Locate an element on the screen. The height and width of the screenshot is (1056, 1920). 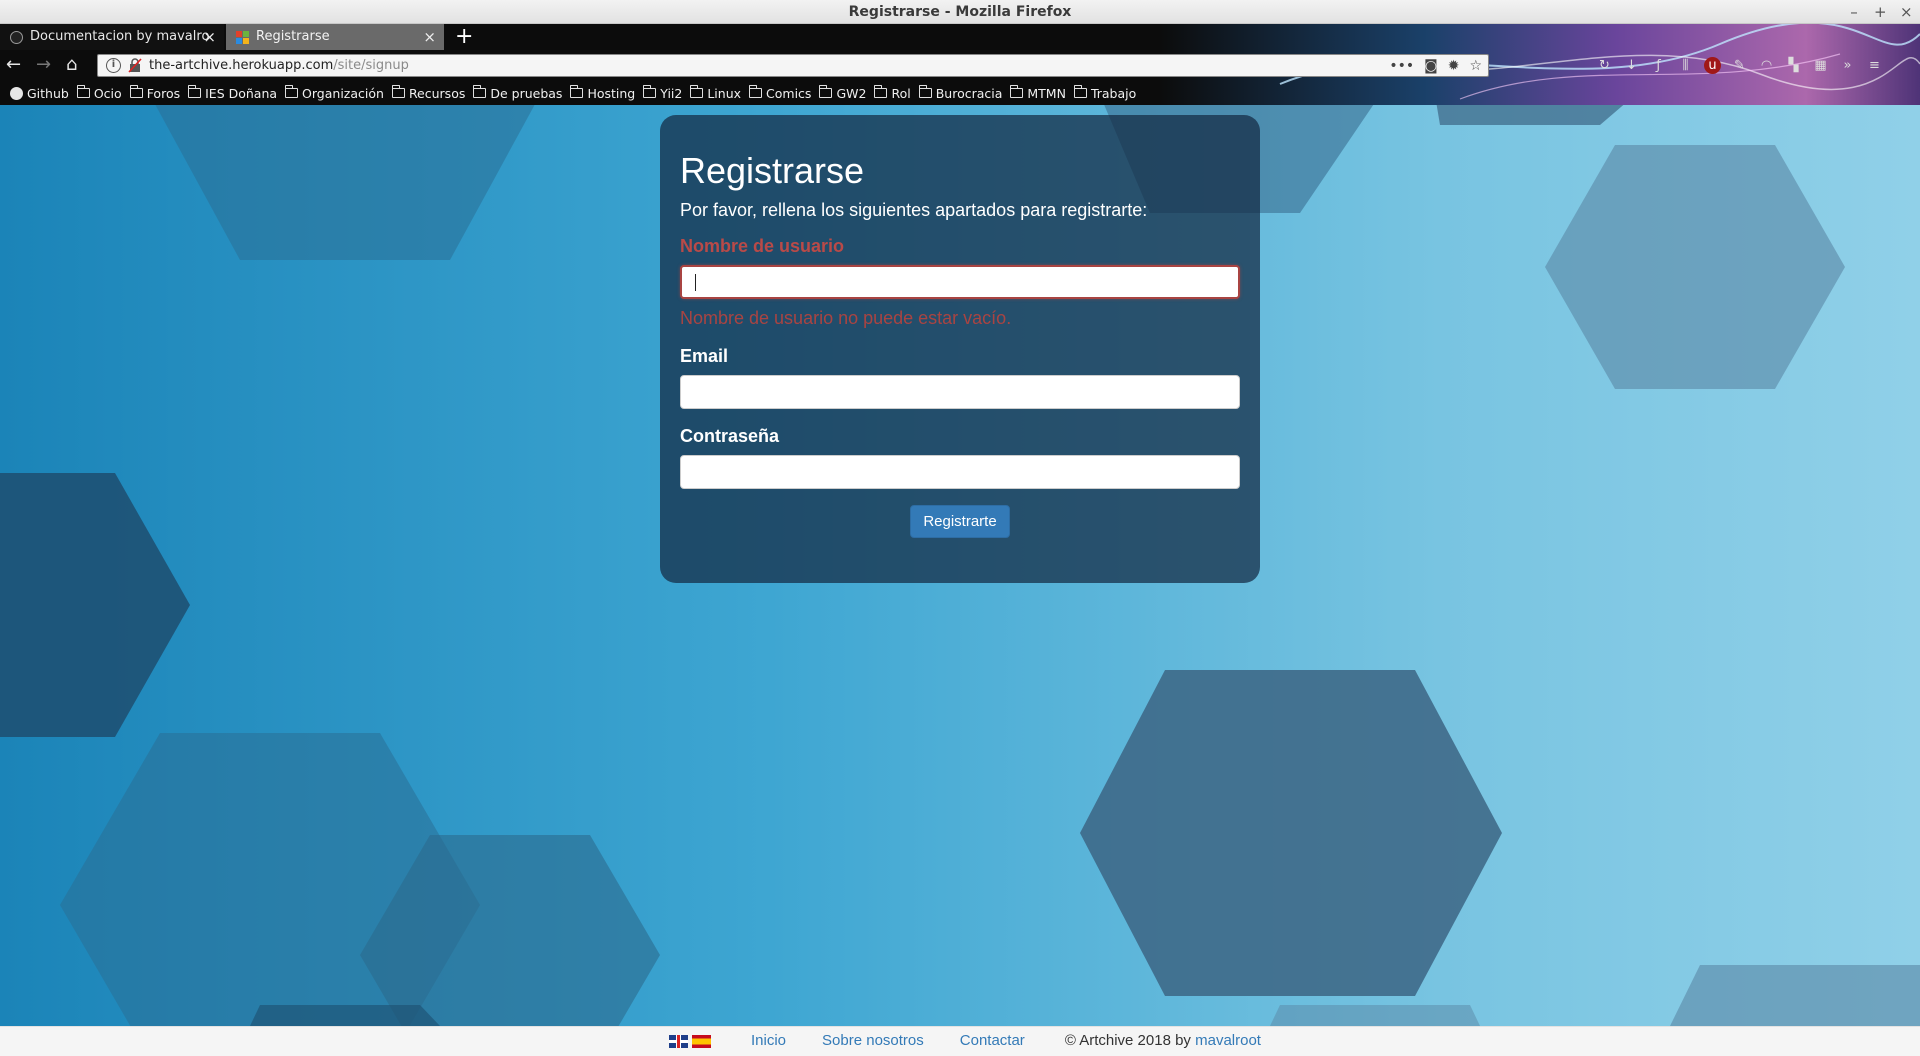
close-window-button: × is located at coordinates (1906, 12).